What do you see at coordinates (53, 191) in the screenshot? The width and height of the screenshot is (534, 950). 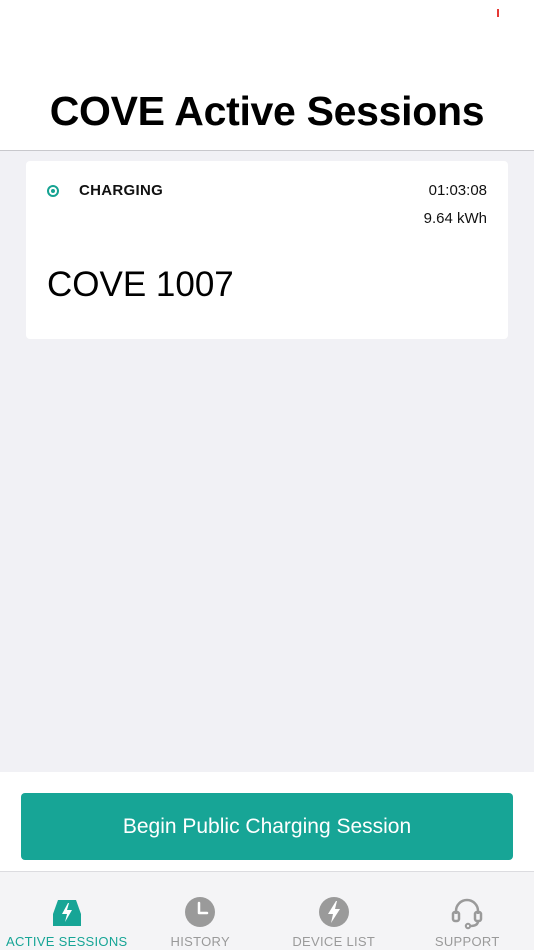 I see `charging-status-icon` at bounding box center [53, 191].